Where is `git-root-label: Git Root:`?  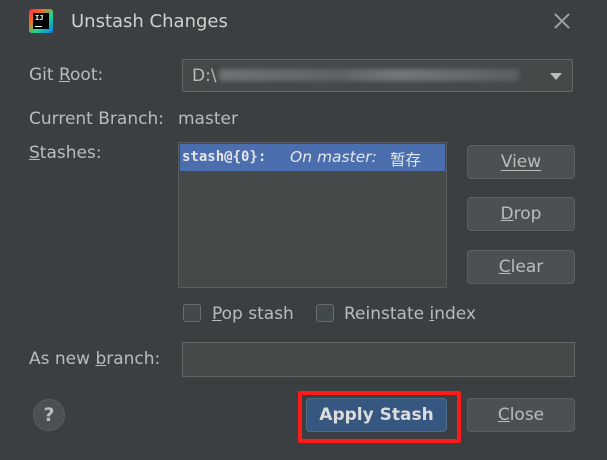 git-root-label: Git Root: is located at coordinates (66, 75).